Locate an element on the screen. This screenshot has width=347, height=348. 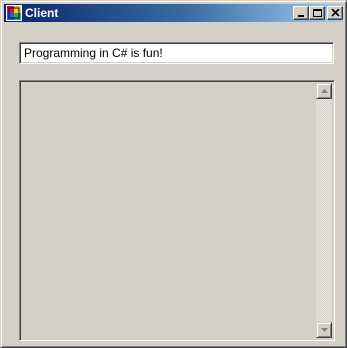
close-icon is located at coordinates (335, 13).